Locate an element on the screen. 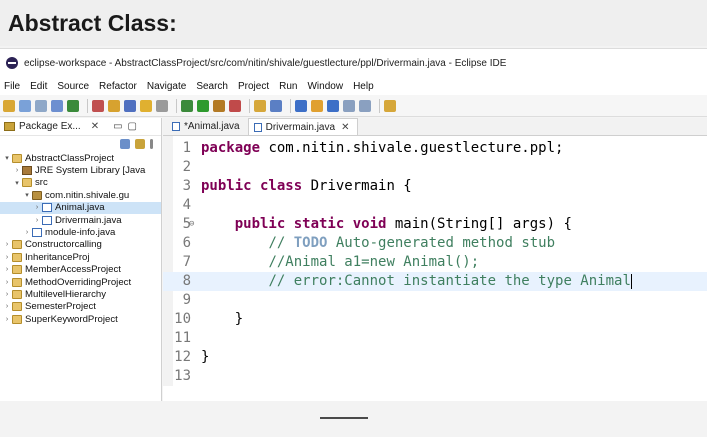 This screenshot has width=707, height=437. menu-edit: Edit is located at coordinates (38, 86).